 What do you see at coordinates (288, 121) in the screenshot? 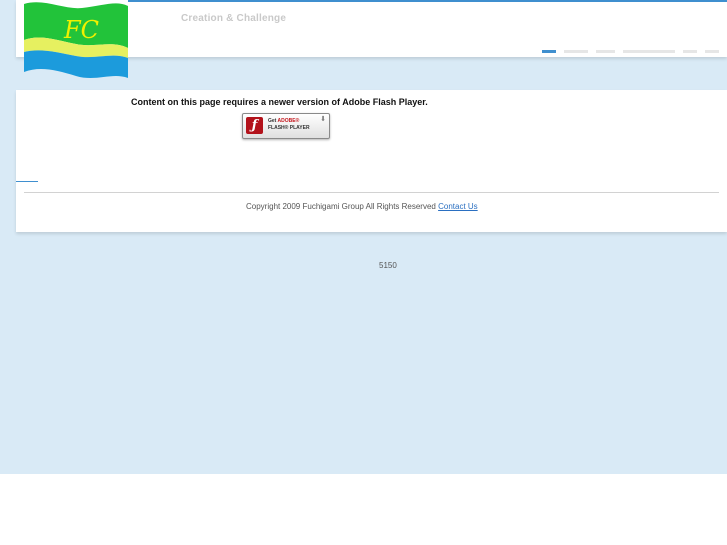
I see `flash-button-adobe: ADOBE®` at bounding box center [288, 121].